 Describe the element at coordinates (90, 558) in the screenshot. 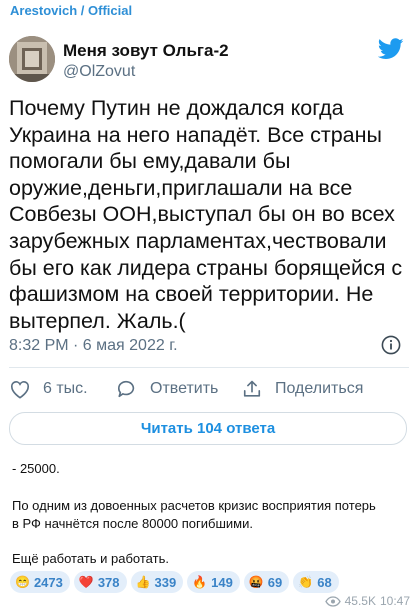

I see `message-text: Ещё работать и работать.` at that location.